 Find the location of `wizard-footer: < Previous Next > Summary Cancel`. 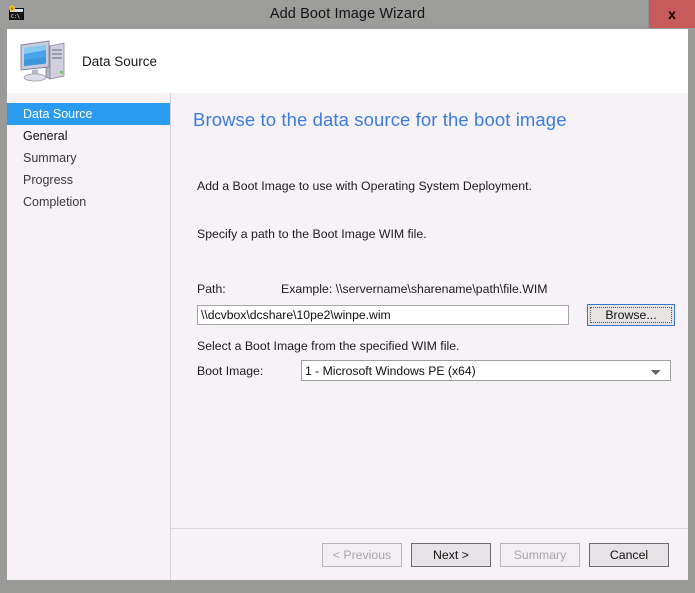

wizard-footer: < Previous Next > Summary Cancel is located at coordinates (429, 554).